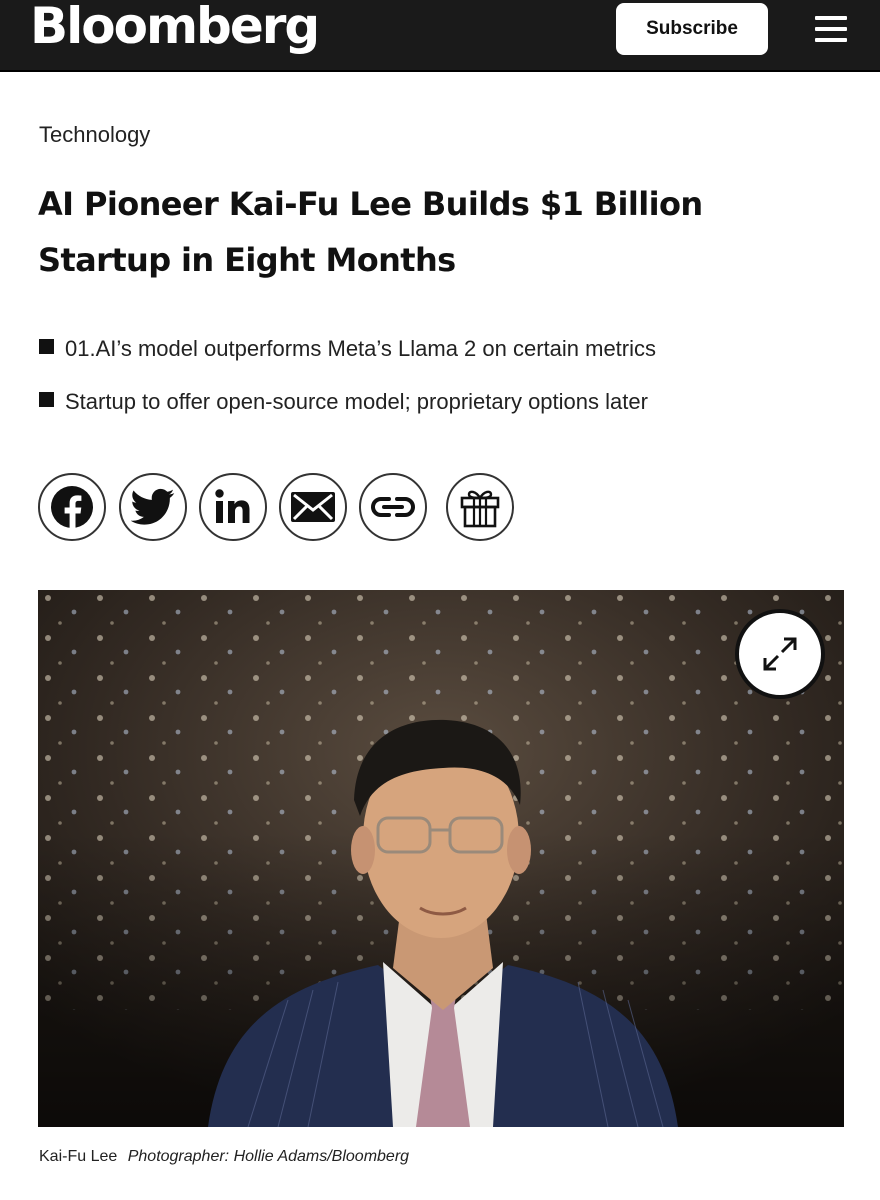  What do you see at coordinates (72, 507) in the screenshot?
I see `facebook-icon` at bounding box center [72, 507].